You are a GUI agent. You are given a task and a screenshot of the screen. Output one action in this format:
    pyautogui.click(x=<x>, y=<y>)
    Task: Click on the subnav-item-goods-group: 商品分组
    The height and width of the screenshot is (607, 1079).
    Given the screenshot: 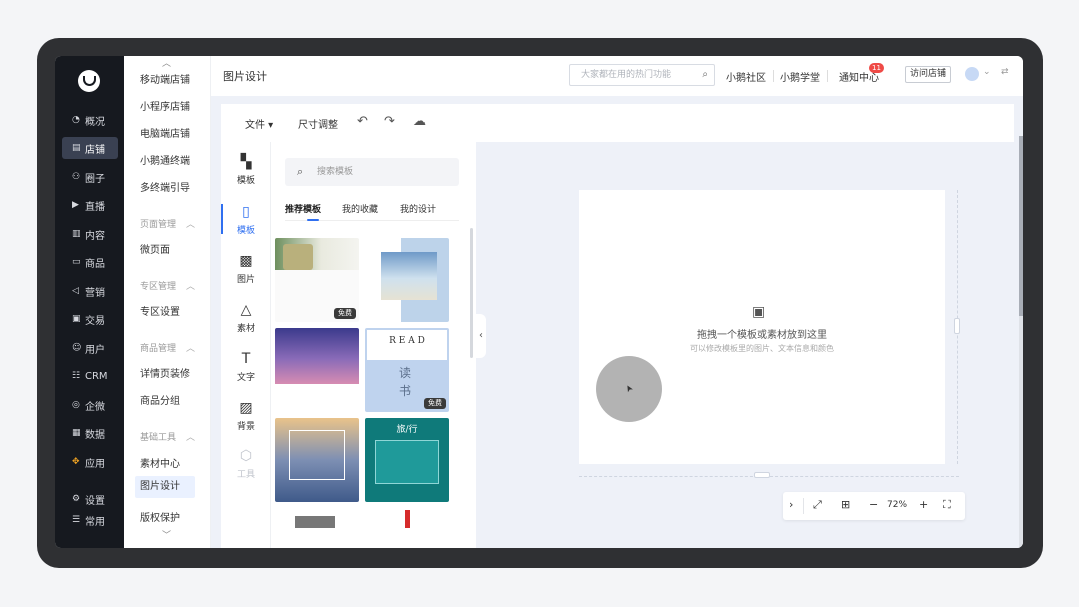 What is the action you would take?
    pyautogui.click(x=160, y=399)
    